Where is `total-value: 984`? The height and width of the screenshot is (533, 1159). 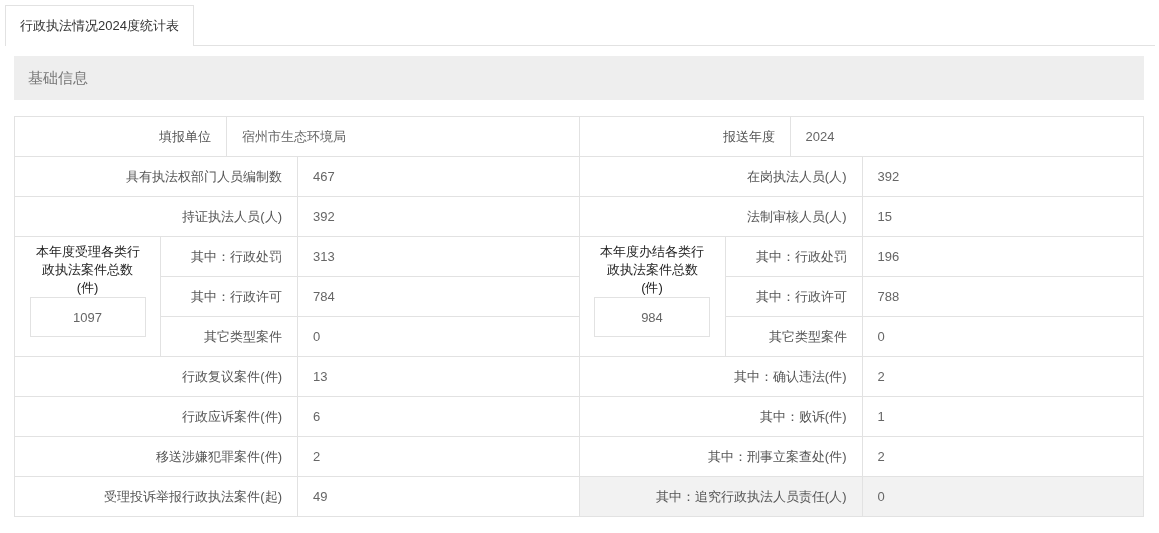 total-value: 984 is located at coordinates (652, 317).